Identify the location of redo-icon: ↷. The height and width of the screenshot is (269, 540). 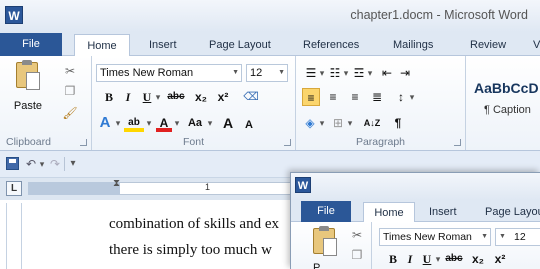
(55, 164).